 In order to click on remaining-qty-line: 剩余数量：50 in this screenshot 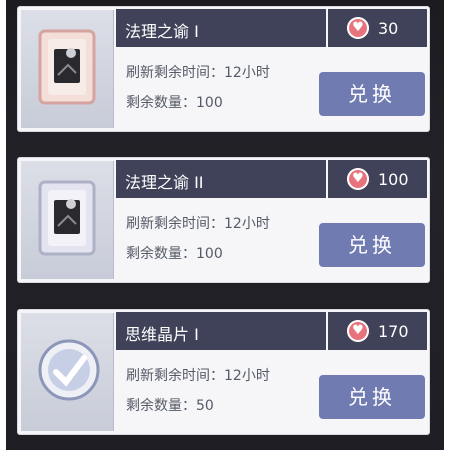, I will do `click(170, 406)`.